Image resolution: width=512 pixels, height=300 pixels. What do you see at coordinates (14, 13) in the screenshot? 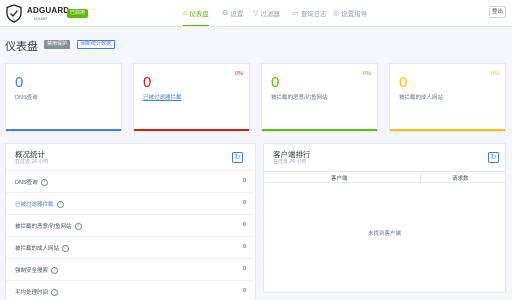
I see `adguard-shield-icon` at bounding box center [14, 13].